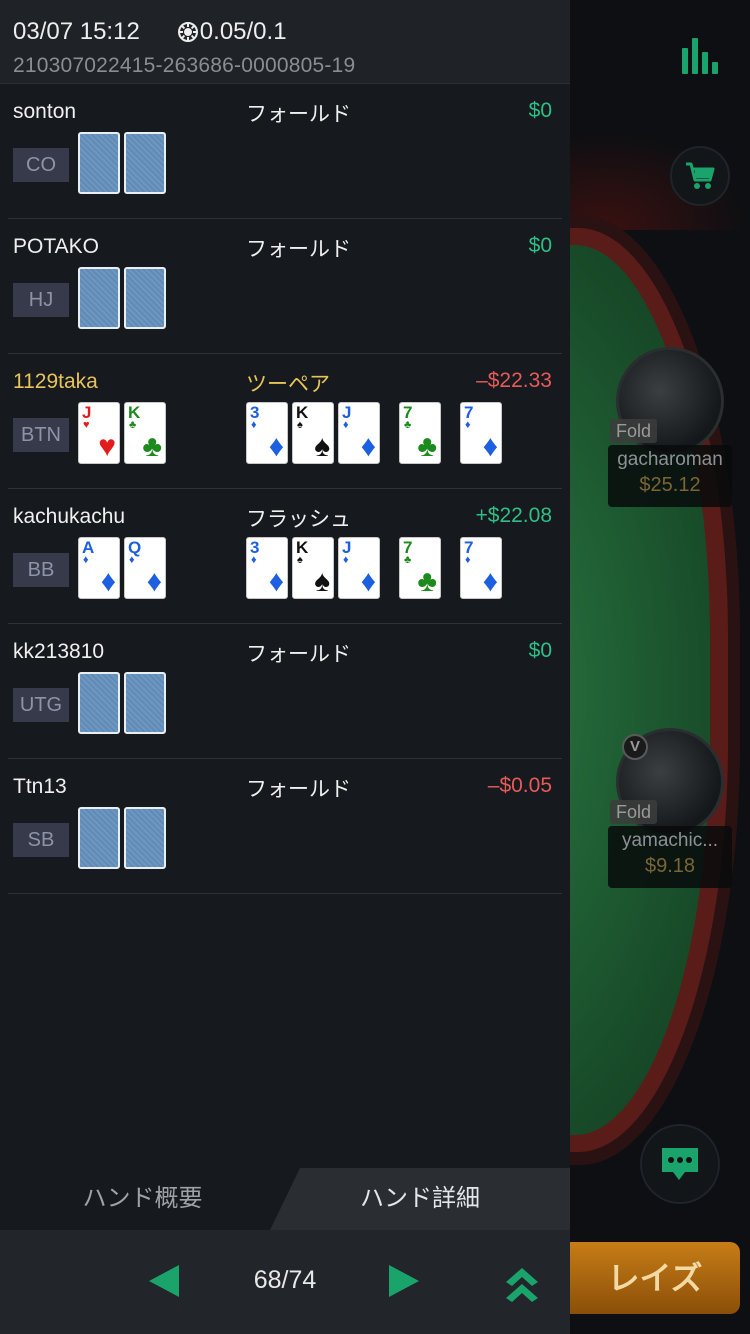 The image size is (750, 1334). I want to click on tab-hand-detail: ハンド詳細, so click(420, 1199).